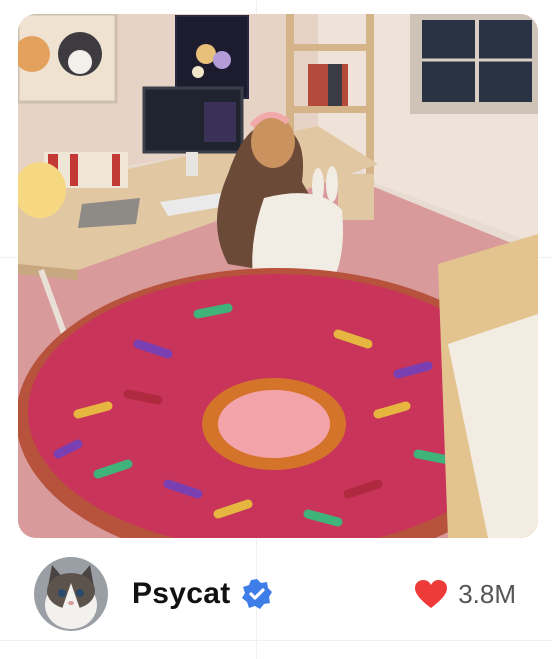  I want to click on like-button: 3.8M, so click(465, 594).